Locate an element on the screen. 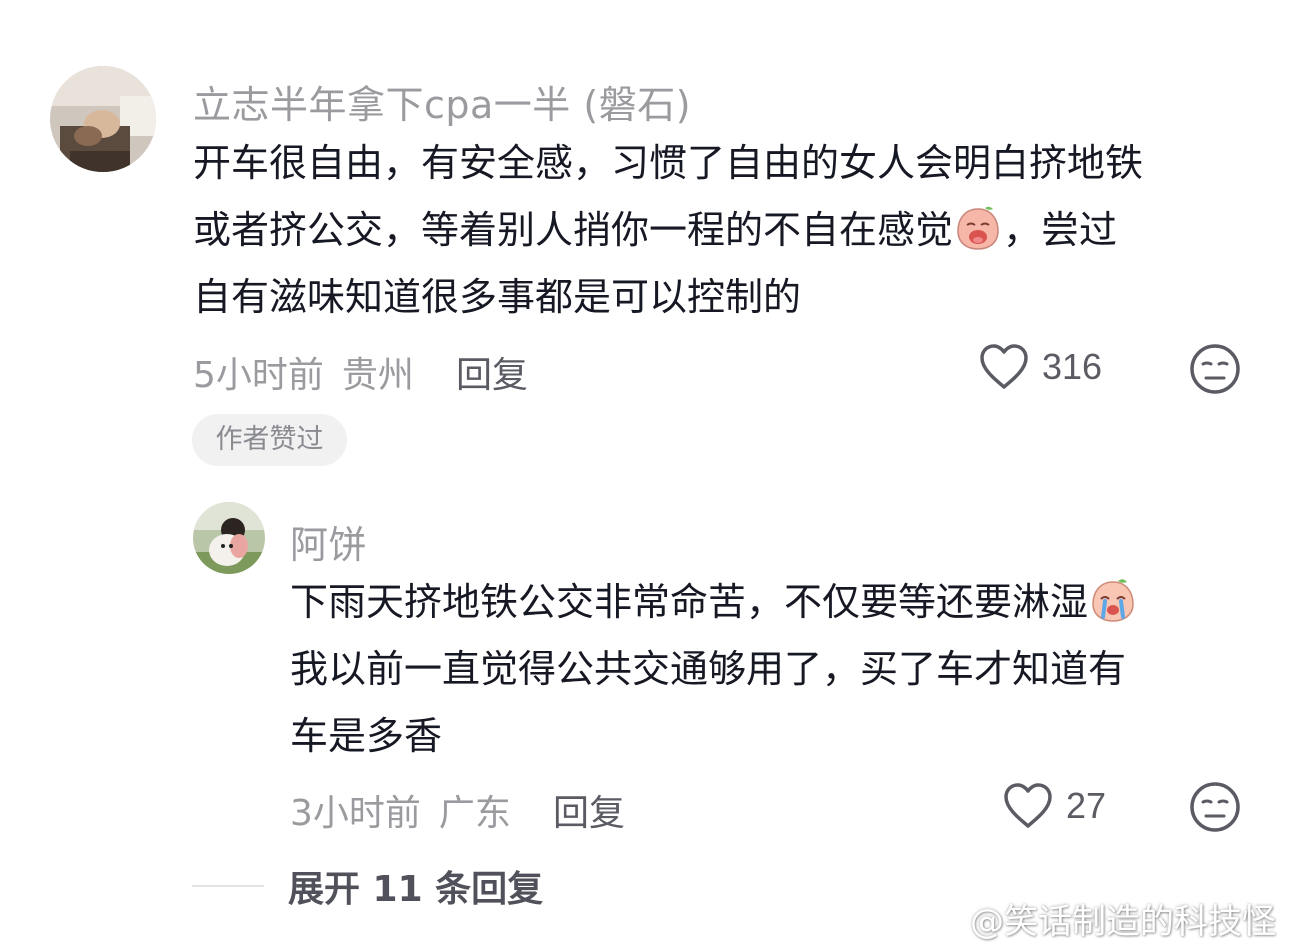 The height and width of the screenshot is (950, 1290). comment-line-2: 或者挤公交，等着别人捎你一程的不自在感觉 ，尝过 is located at coordinates (668, 230).